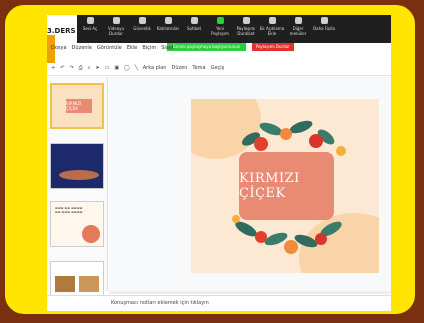 This screenshot has height=323, width=424. Describe the element at coordinates (77, 192) in the screenshot. I see `slide-filmstrip: KIRMIZI ÇİÇEK ▬▬▬ ▬▬ ▬▬▬▬ ▬▬ ▬▬▬ ▬▬▬▬` at that location.